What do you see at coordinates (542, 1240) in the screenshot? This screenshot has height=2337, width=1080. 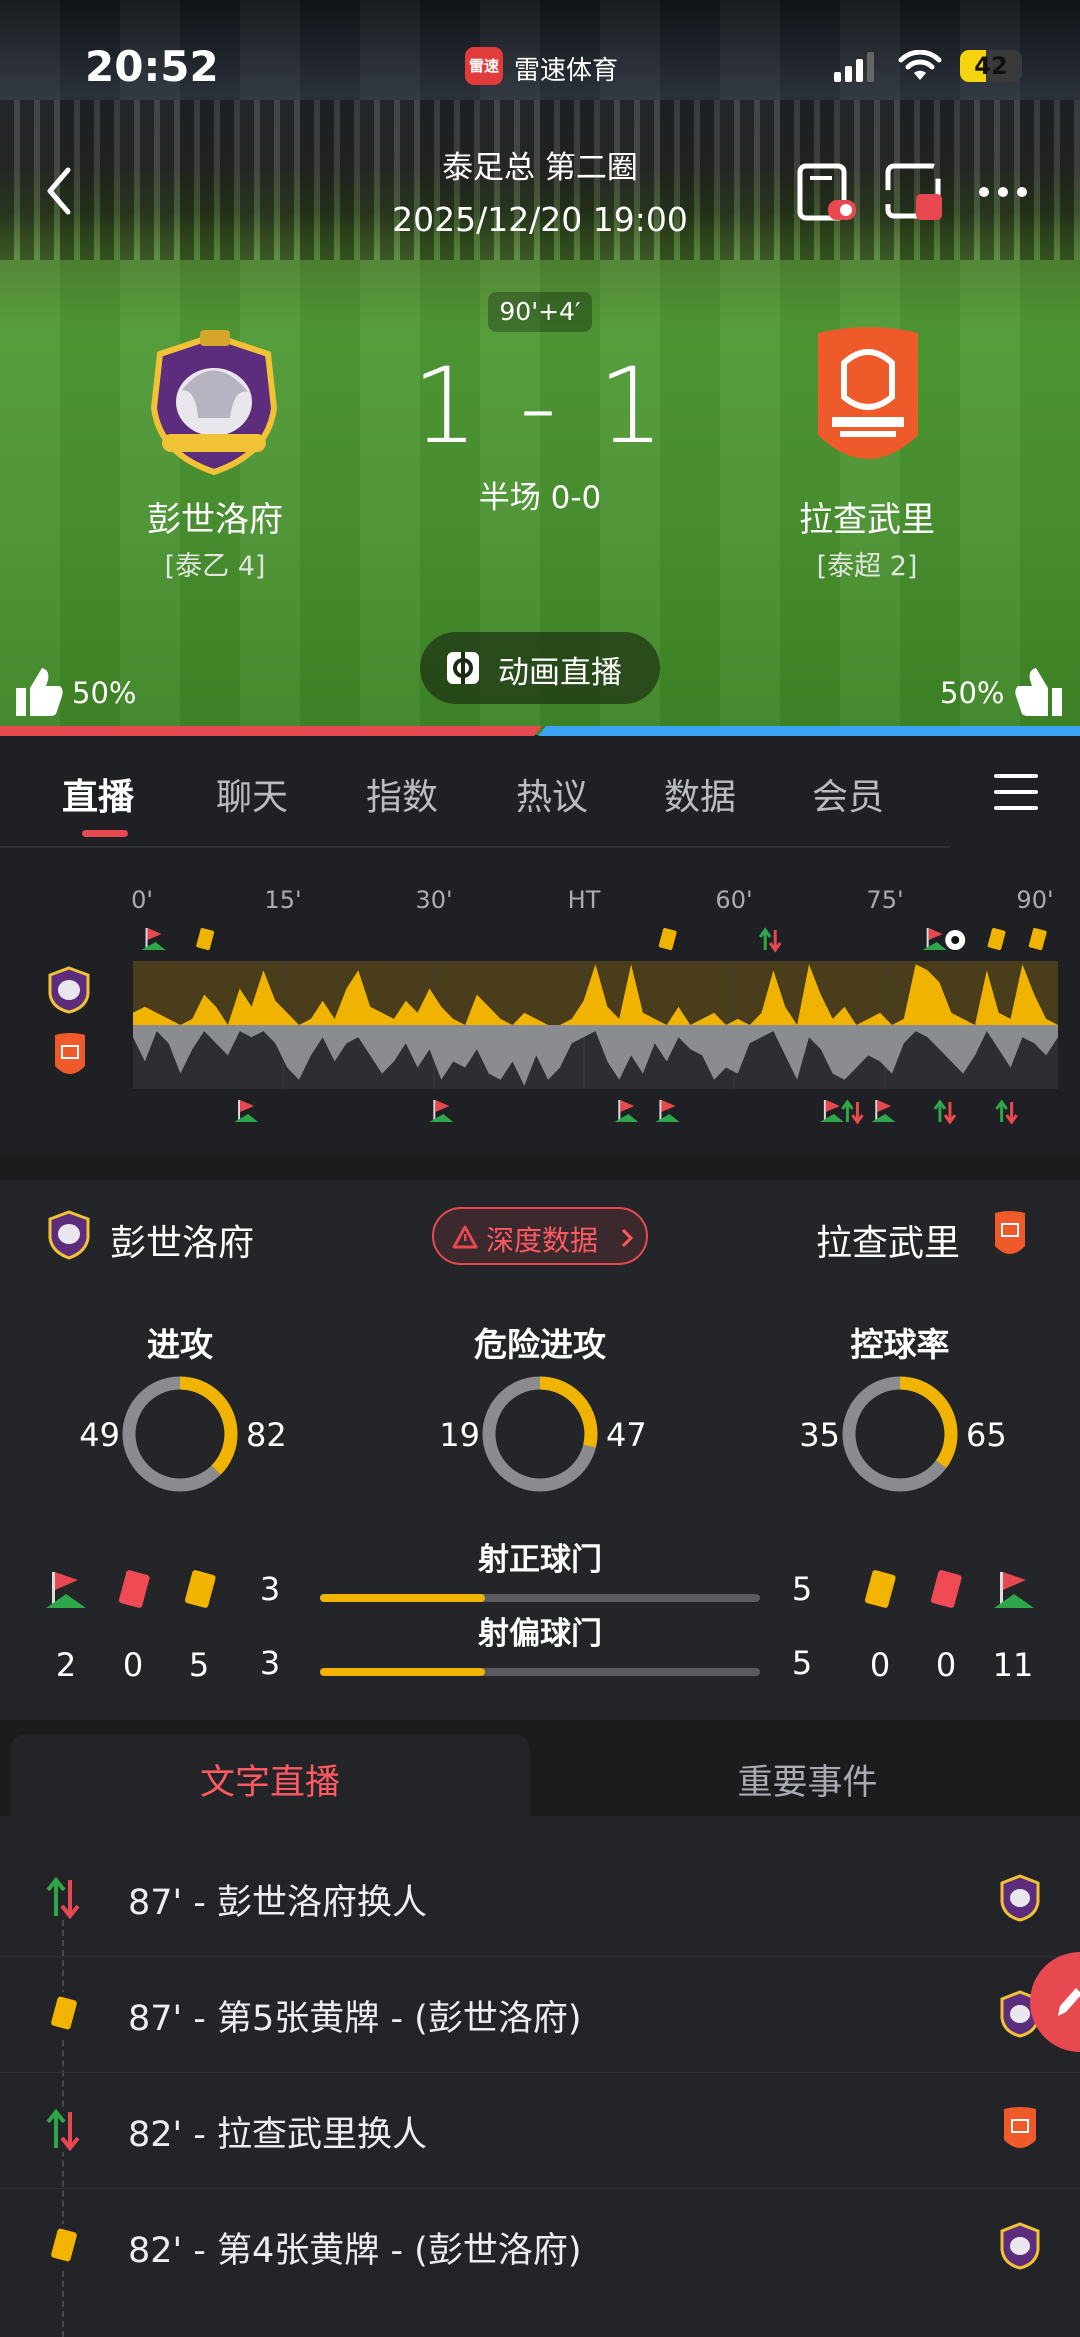 I see `deep-data-label: 深度数据` at bounding box center [542, 1240].